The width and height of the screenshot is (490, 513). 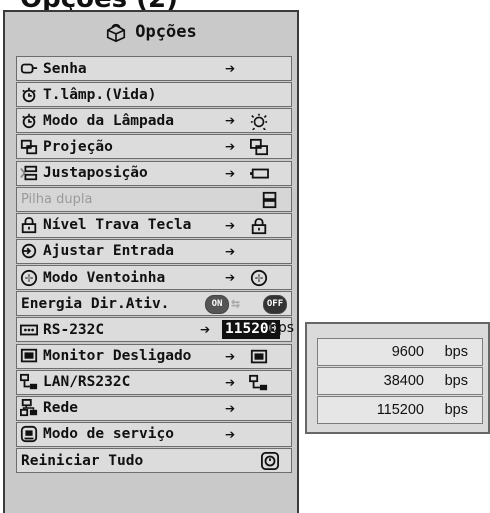 What do you see at coordinates (29, 408) in the screenshot?
I see `network-icon` at bounding box center [29, 408].